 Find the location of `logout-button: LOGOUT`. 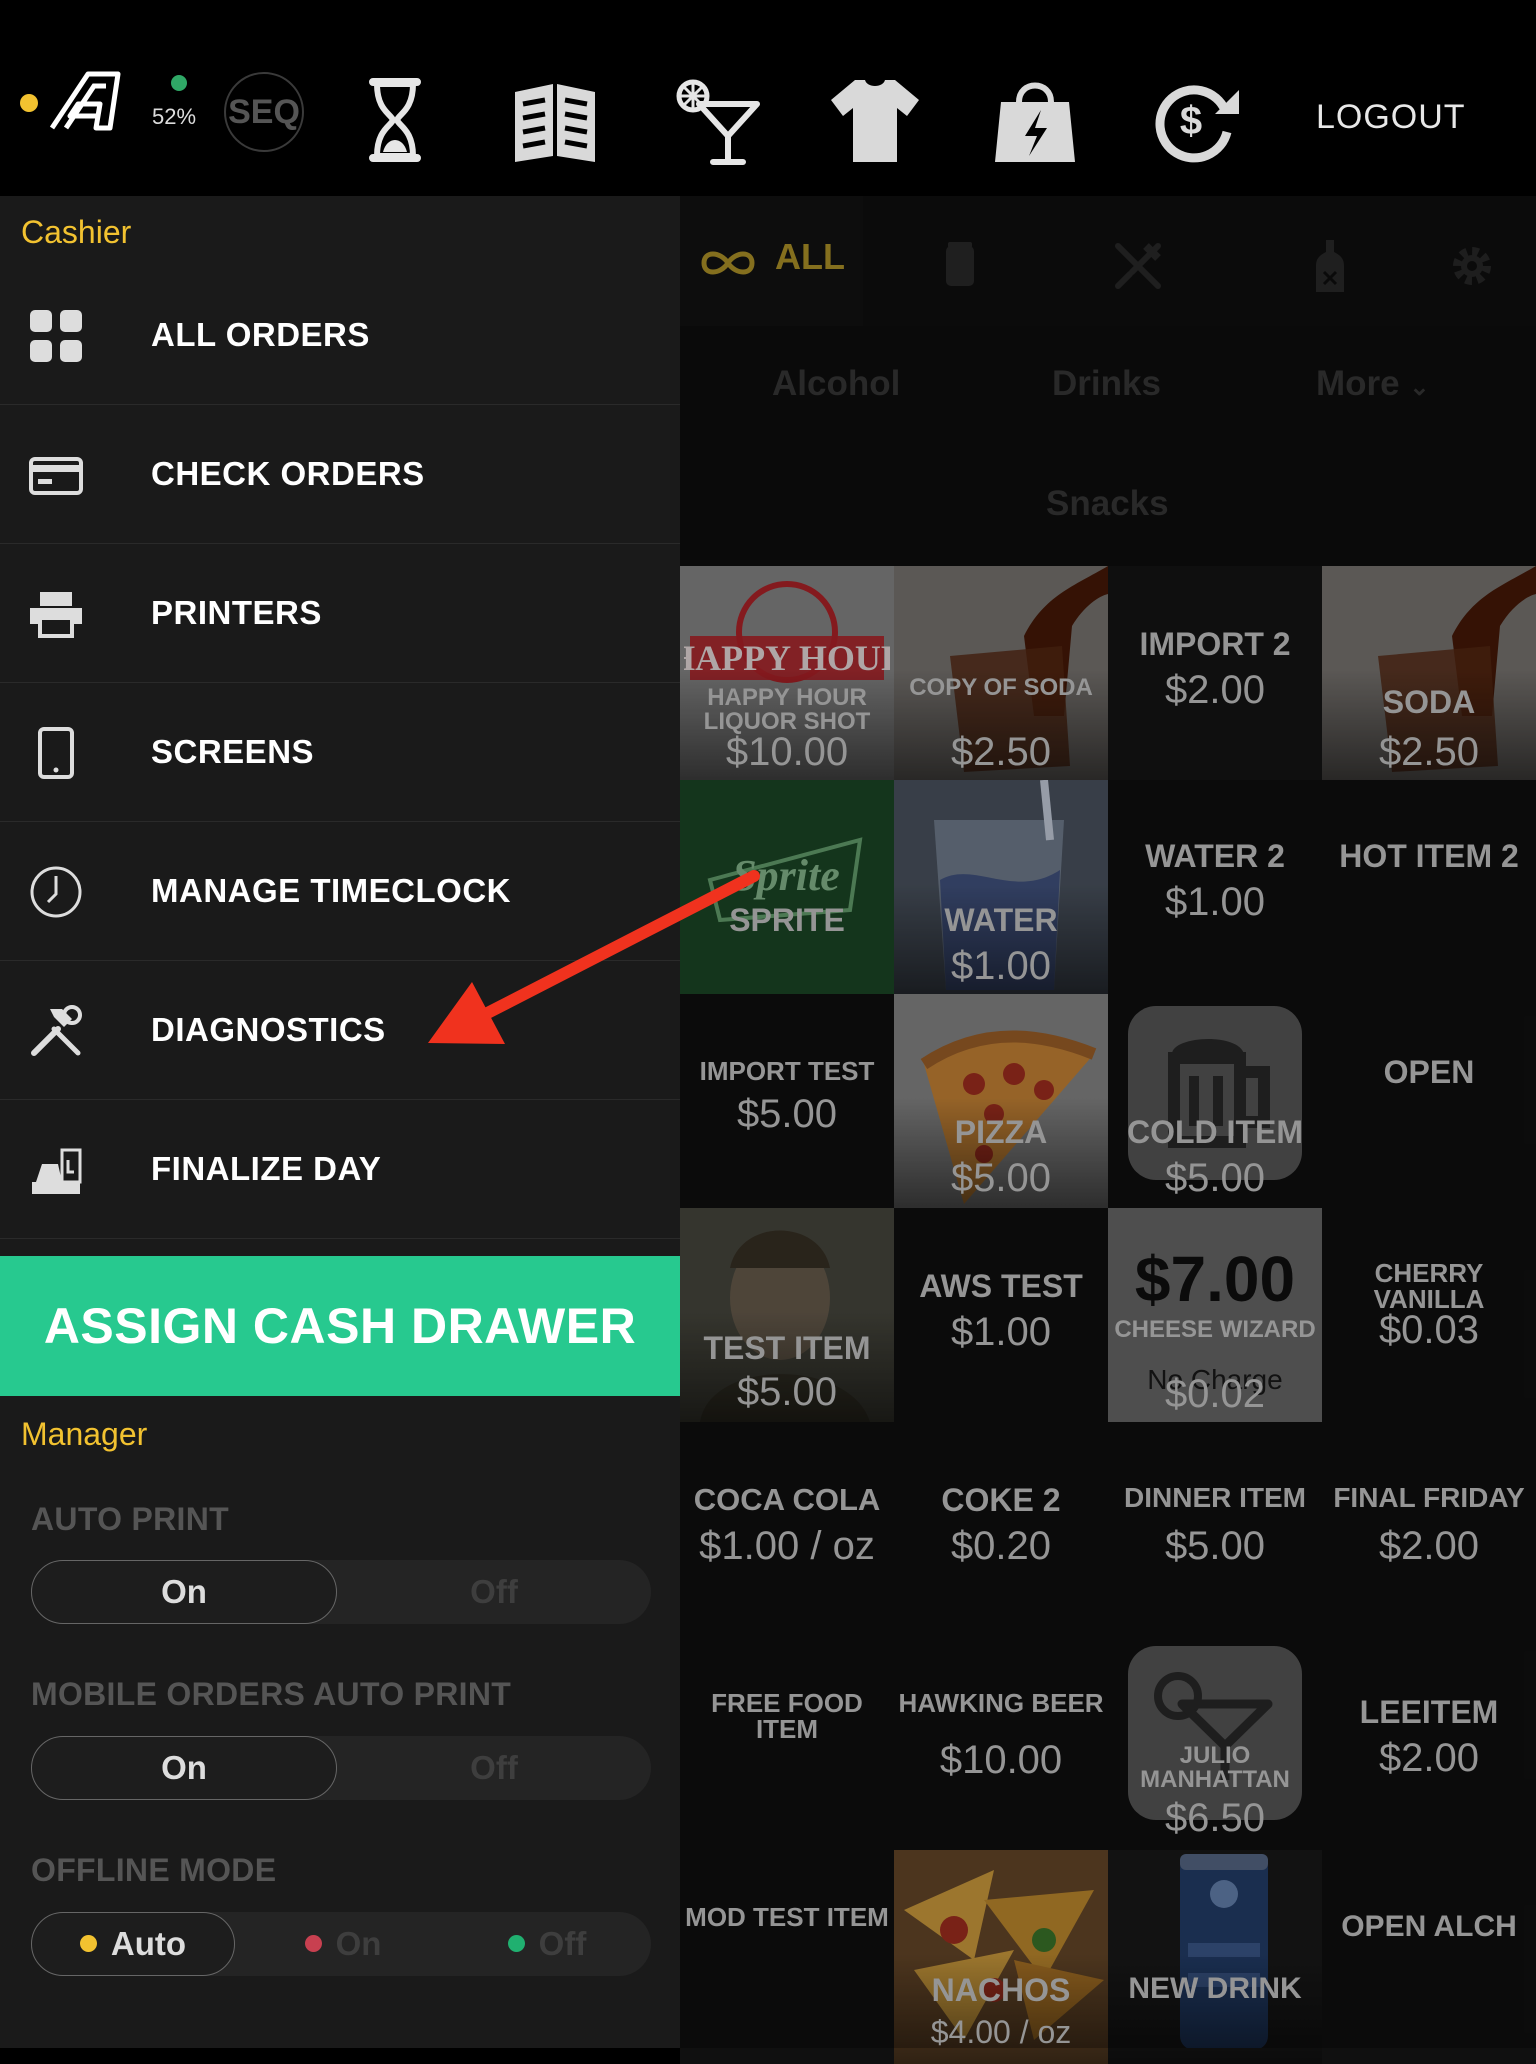

logout-button: LOGOUT is located at coordinates (1391, 117).